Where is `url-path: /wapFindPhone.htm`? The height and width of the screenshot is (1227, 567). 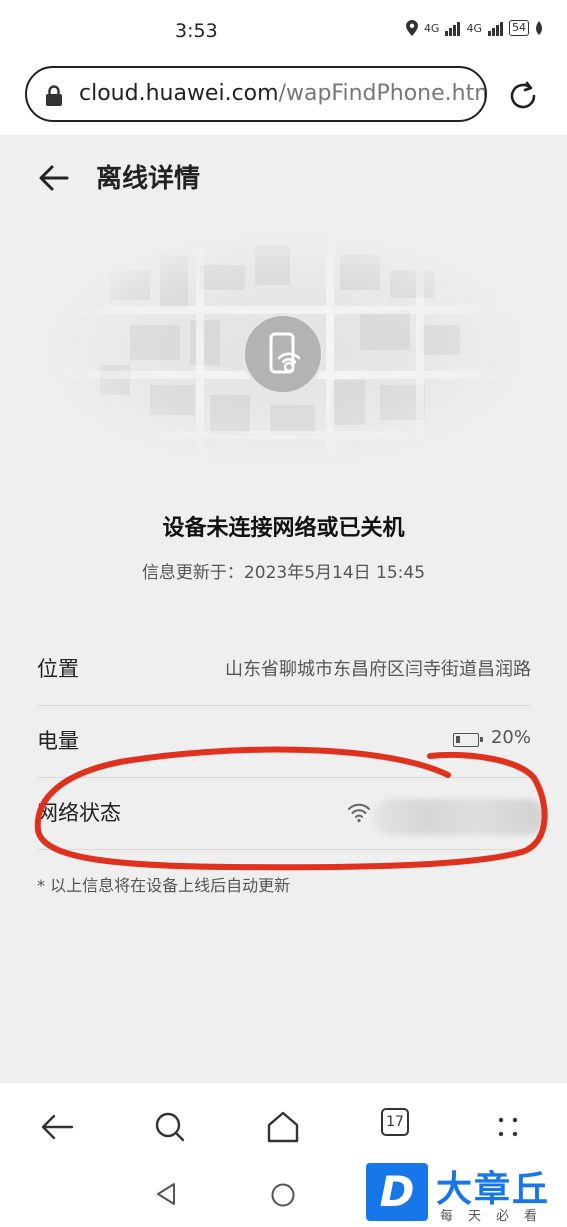
url-path: /wapFindPhone.htm is located at coordinates (382, 93).